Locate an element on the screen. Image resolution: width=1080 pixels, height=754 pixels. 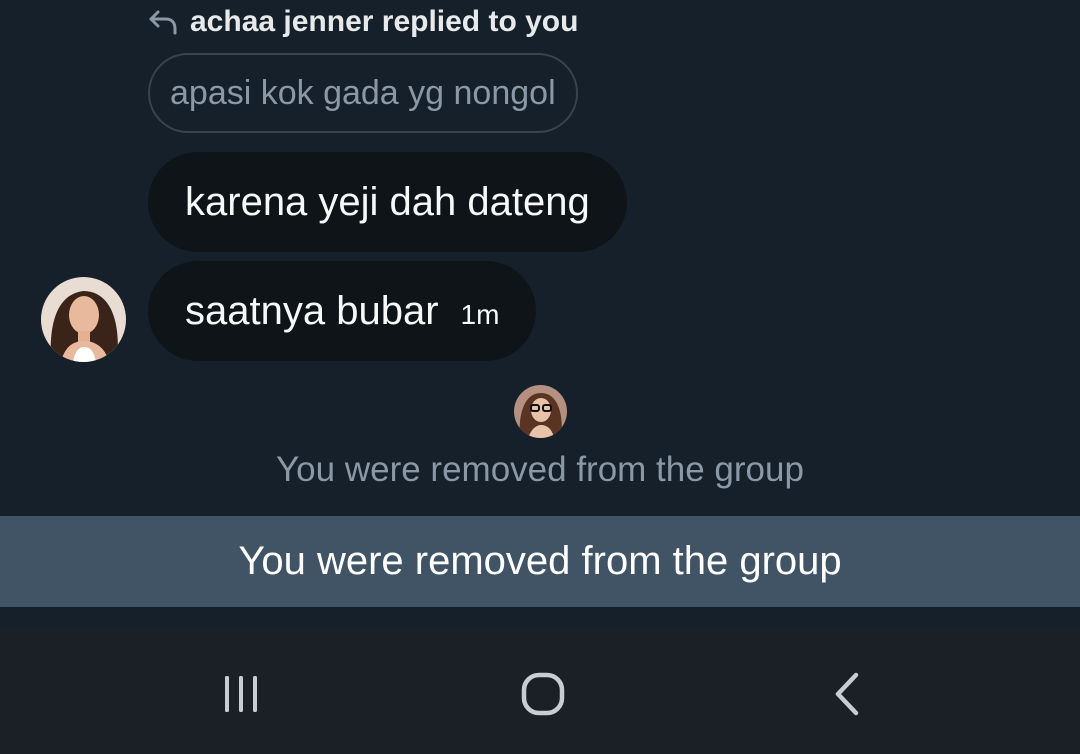
quoted-message-text: apasi kok gada yg nongol is located at coordinates (363, 92).